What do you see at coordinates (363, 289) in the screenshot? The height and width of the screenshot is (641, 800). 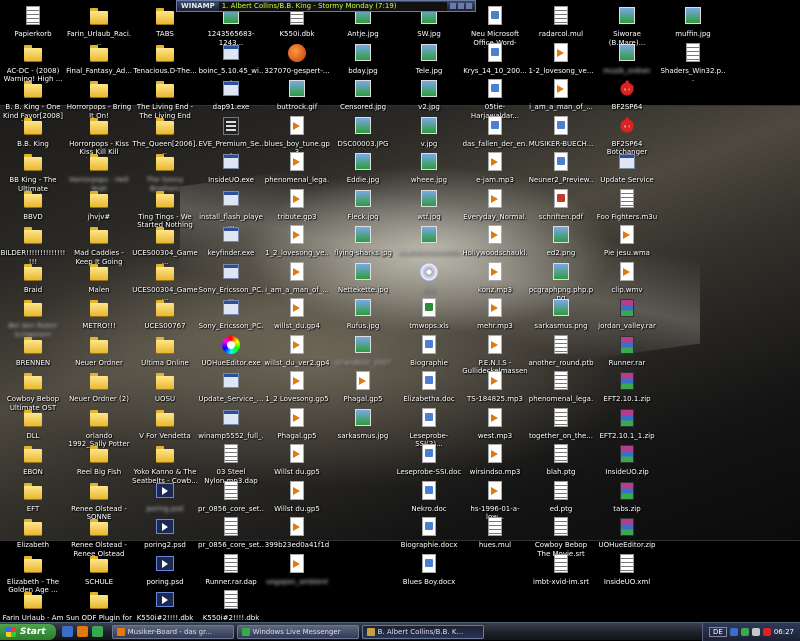 I see `desktop-icon-label: Nettekette.jpg` at bounding box center [363, 289].